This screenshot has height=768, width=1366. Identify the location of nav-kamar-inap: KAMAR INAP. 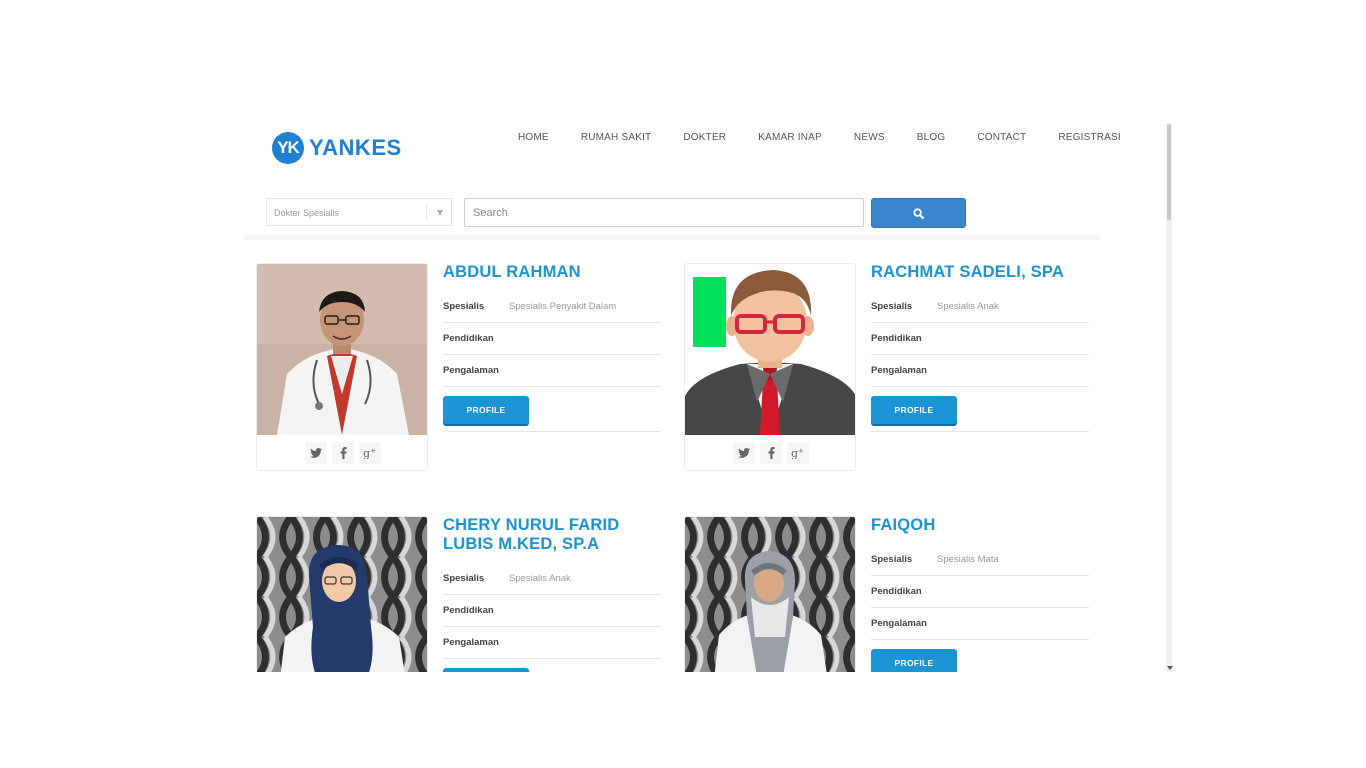
(790, 137).